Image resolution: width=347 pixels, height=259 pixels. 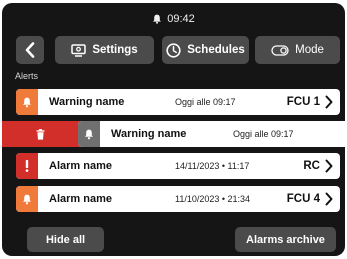 What do you see at coordinates (173, 50) in the screenshot?
I see `clock-icon` at bounding box center [173, 50].